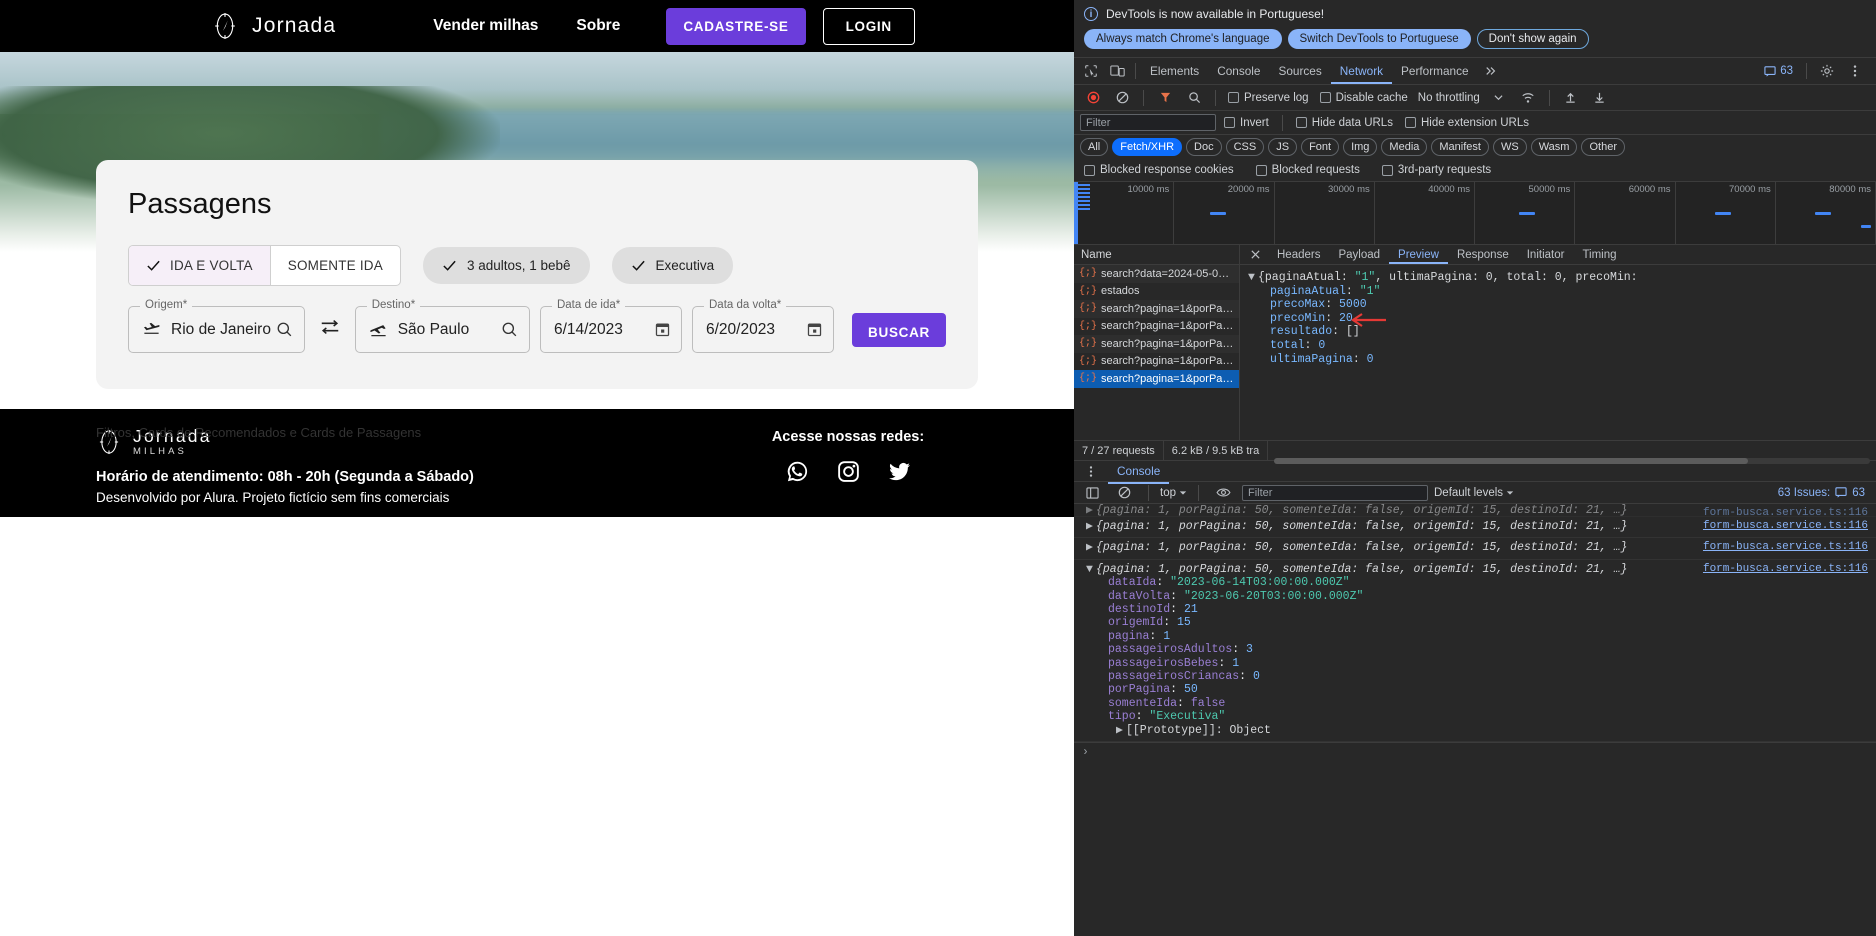 The width and height of the screenshot is (1876, 936). Describe the element at coordinates (1156, 292) in the screenshot. I see `table-row: {;} estados` at that location.